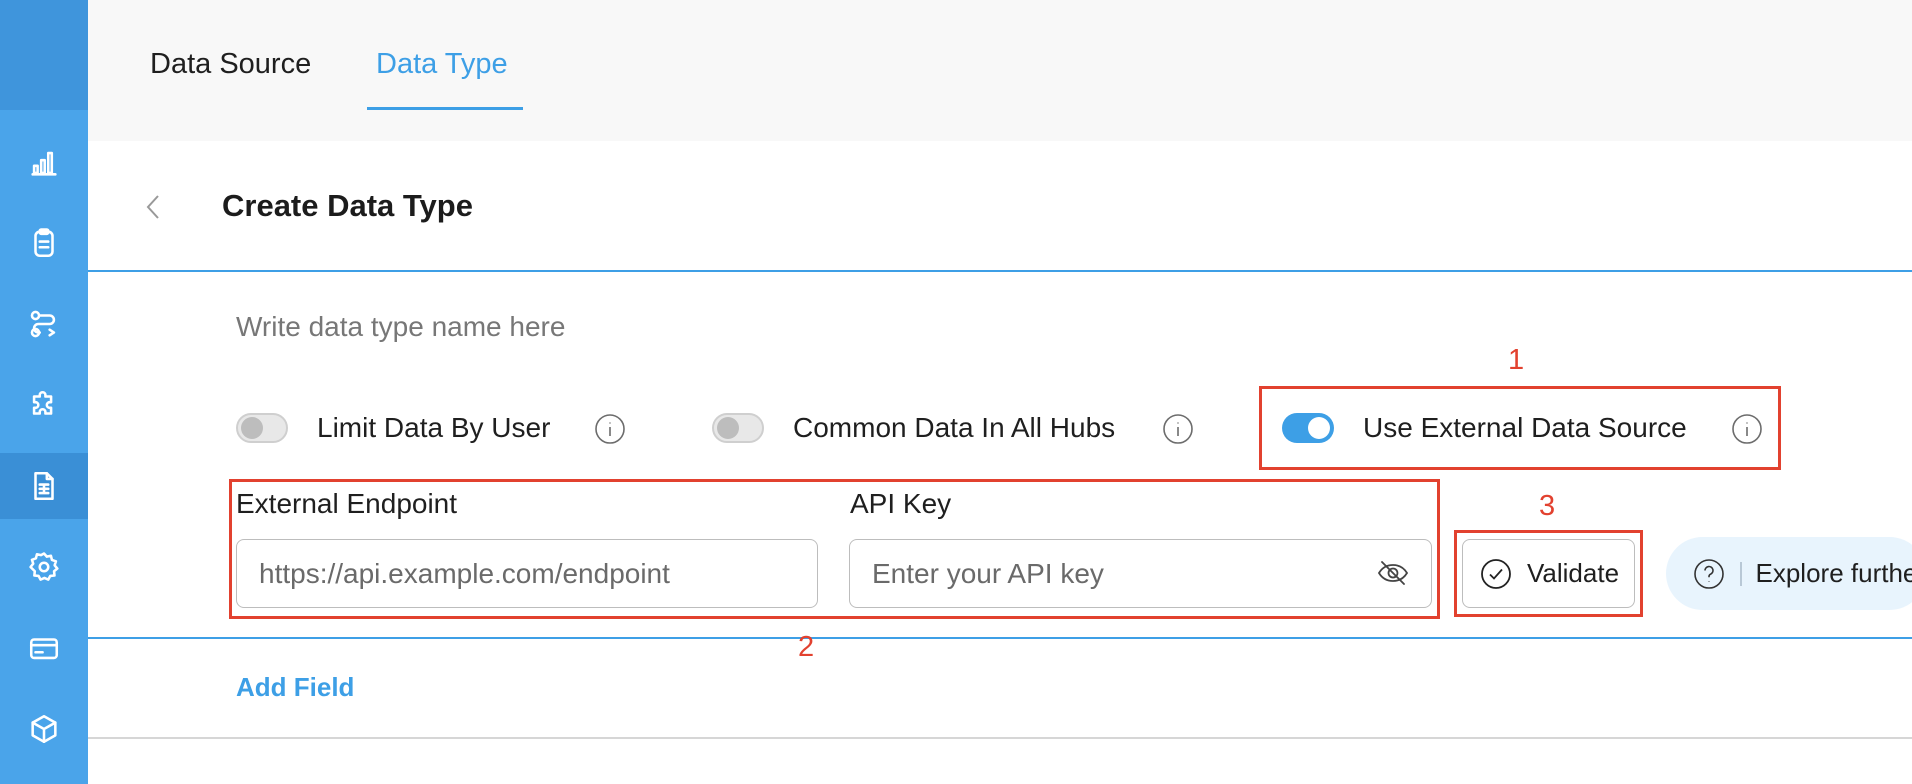  I want to click on explore-further-link: Explore further, so click(1789, 573).